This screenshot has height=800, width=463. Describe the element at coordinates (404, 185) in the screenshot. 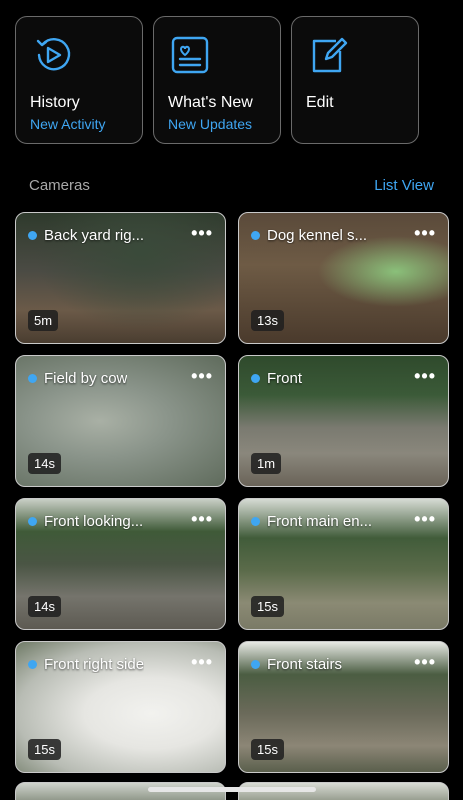

I see `list-view-link: List View` at that location.